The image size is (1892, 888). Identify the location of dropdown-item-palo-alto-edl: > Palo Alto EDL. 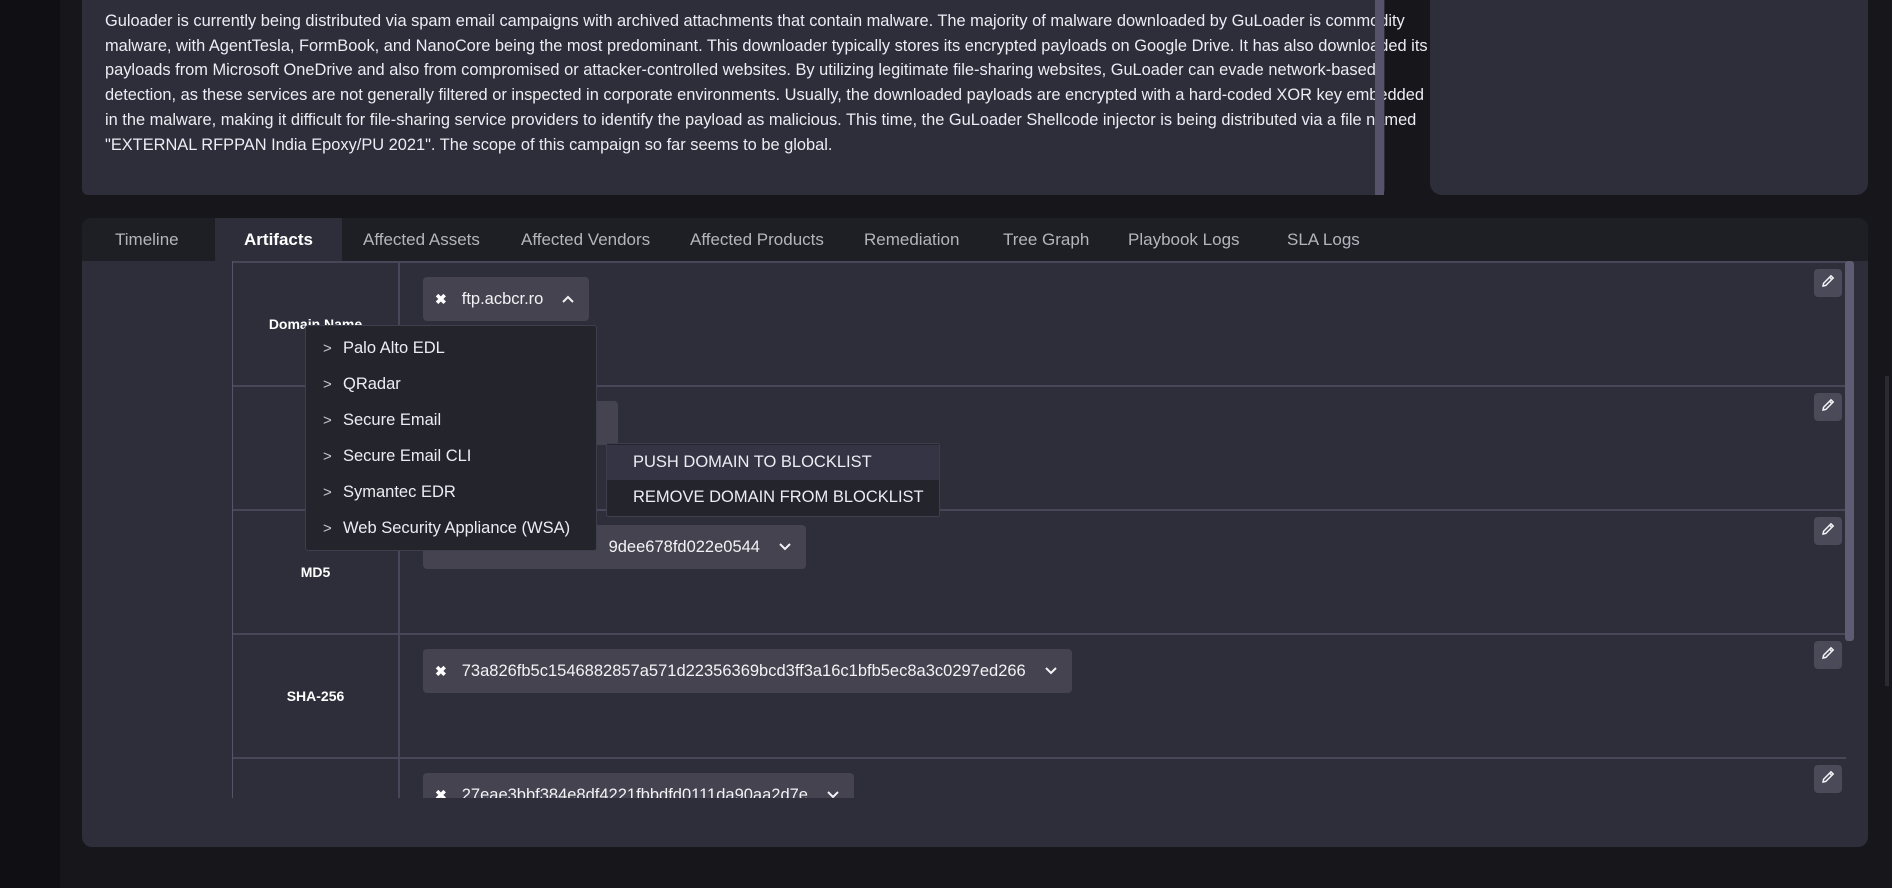
(451, 348).